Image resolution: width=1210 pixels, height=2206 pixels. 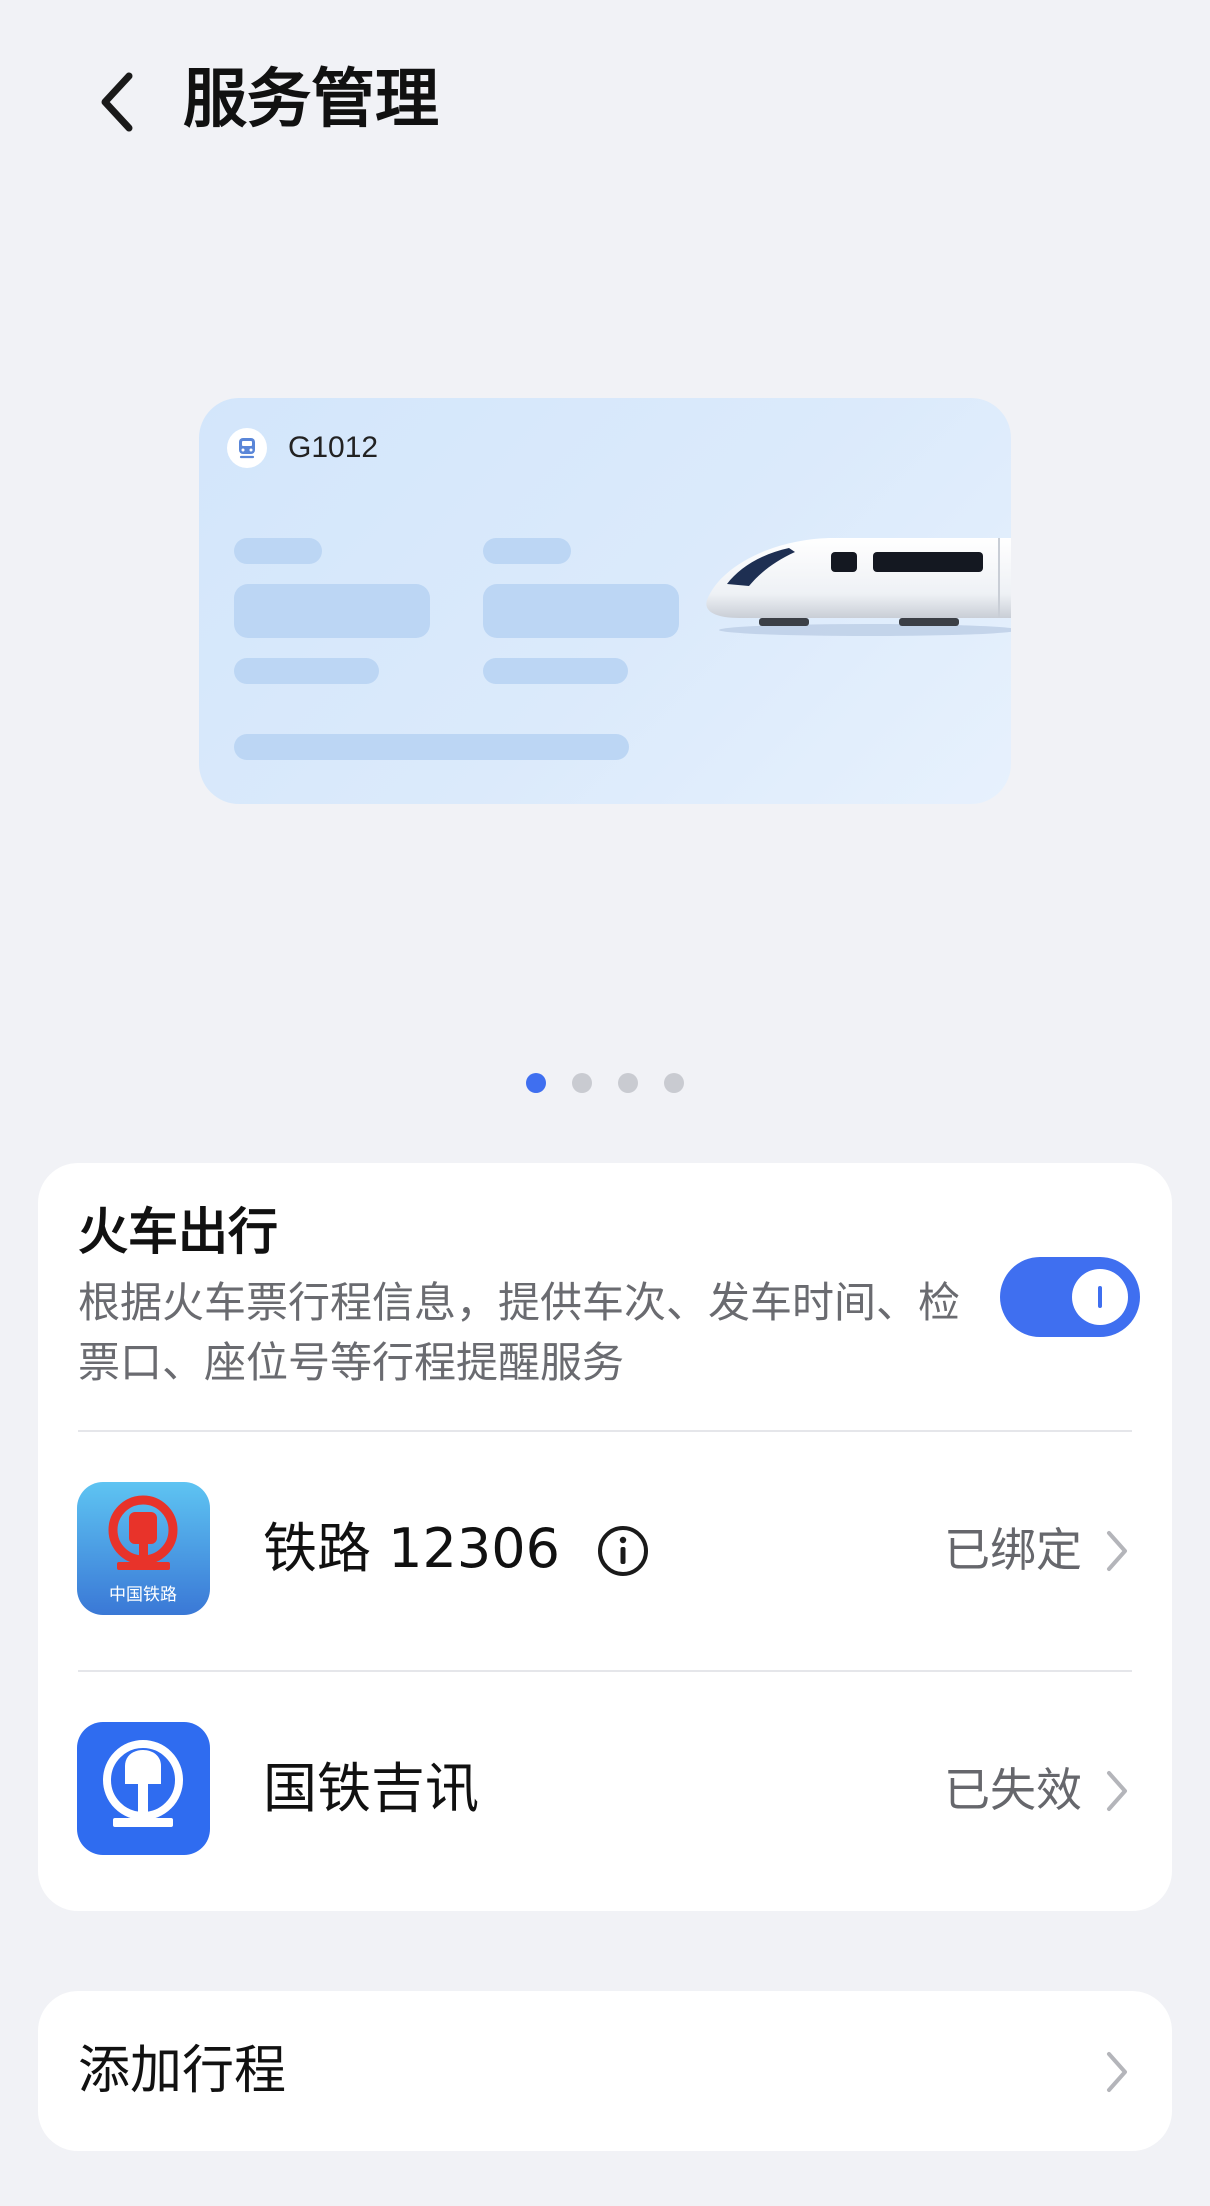 What do you see at coordinates (247, 448) in the screenshot?
I see `train-icon` at bounding box center [247, 448].